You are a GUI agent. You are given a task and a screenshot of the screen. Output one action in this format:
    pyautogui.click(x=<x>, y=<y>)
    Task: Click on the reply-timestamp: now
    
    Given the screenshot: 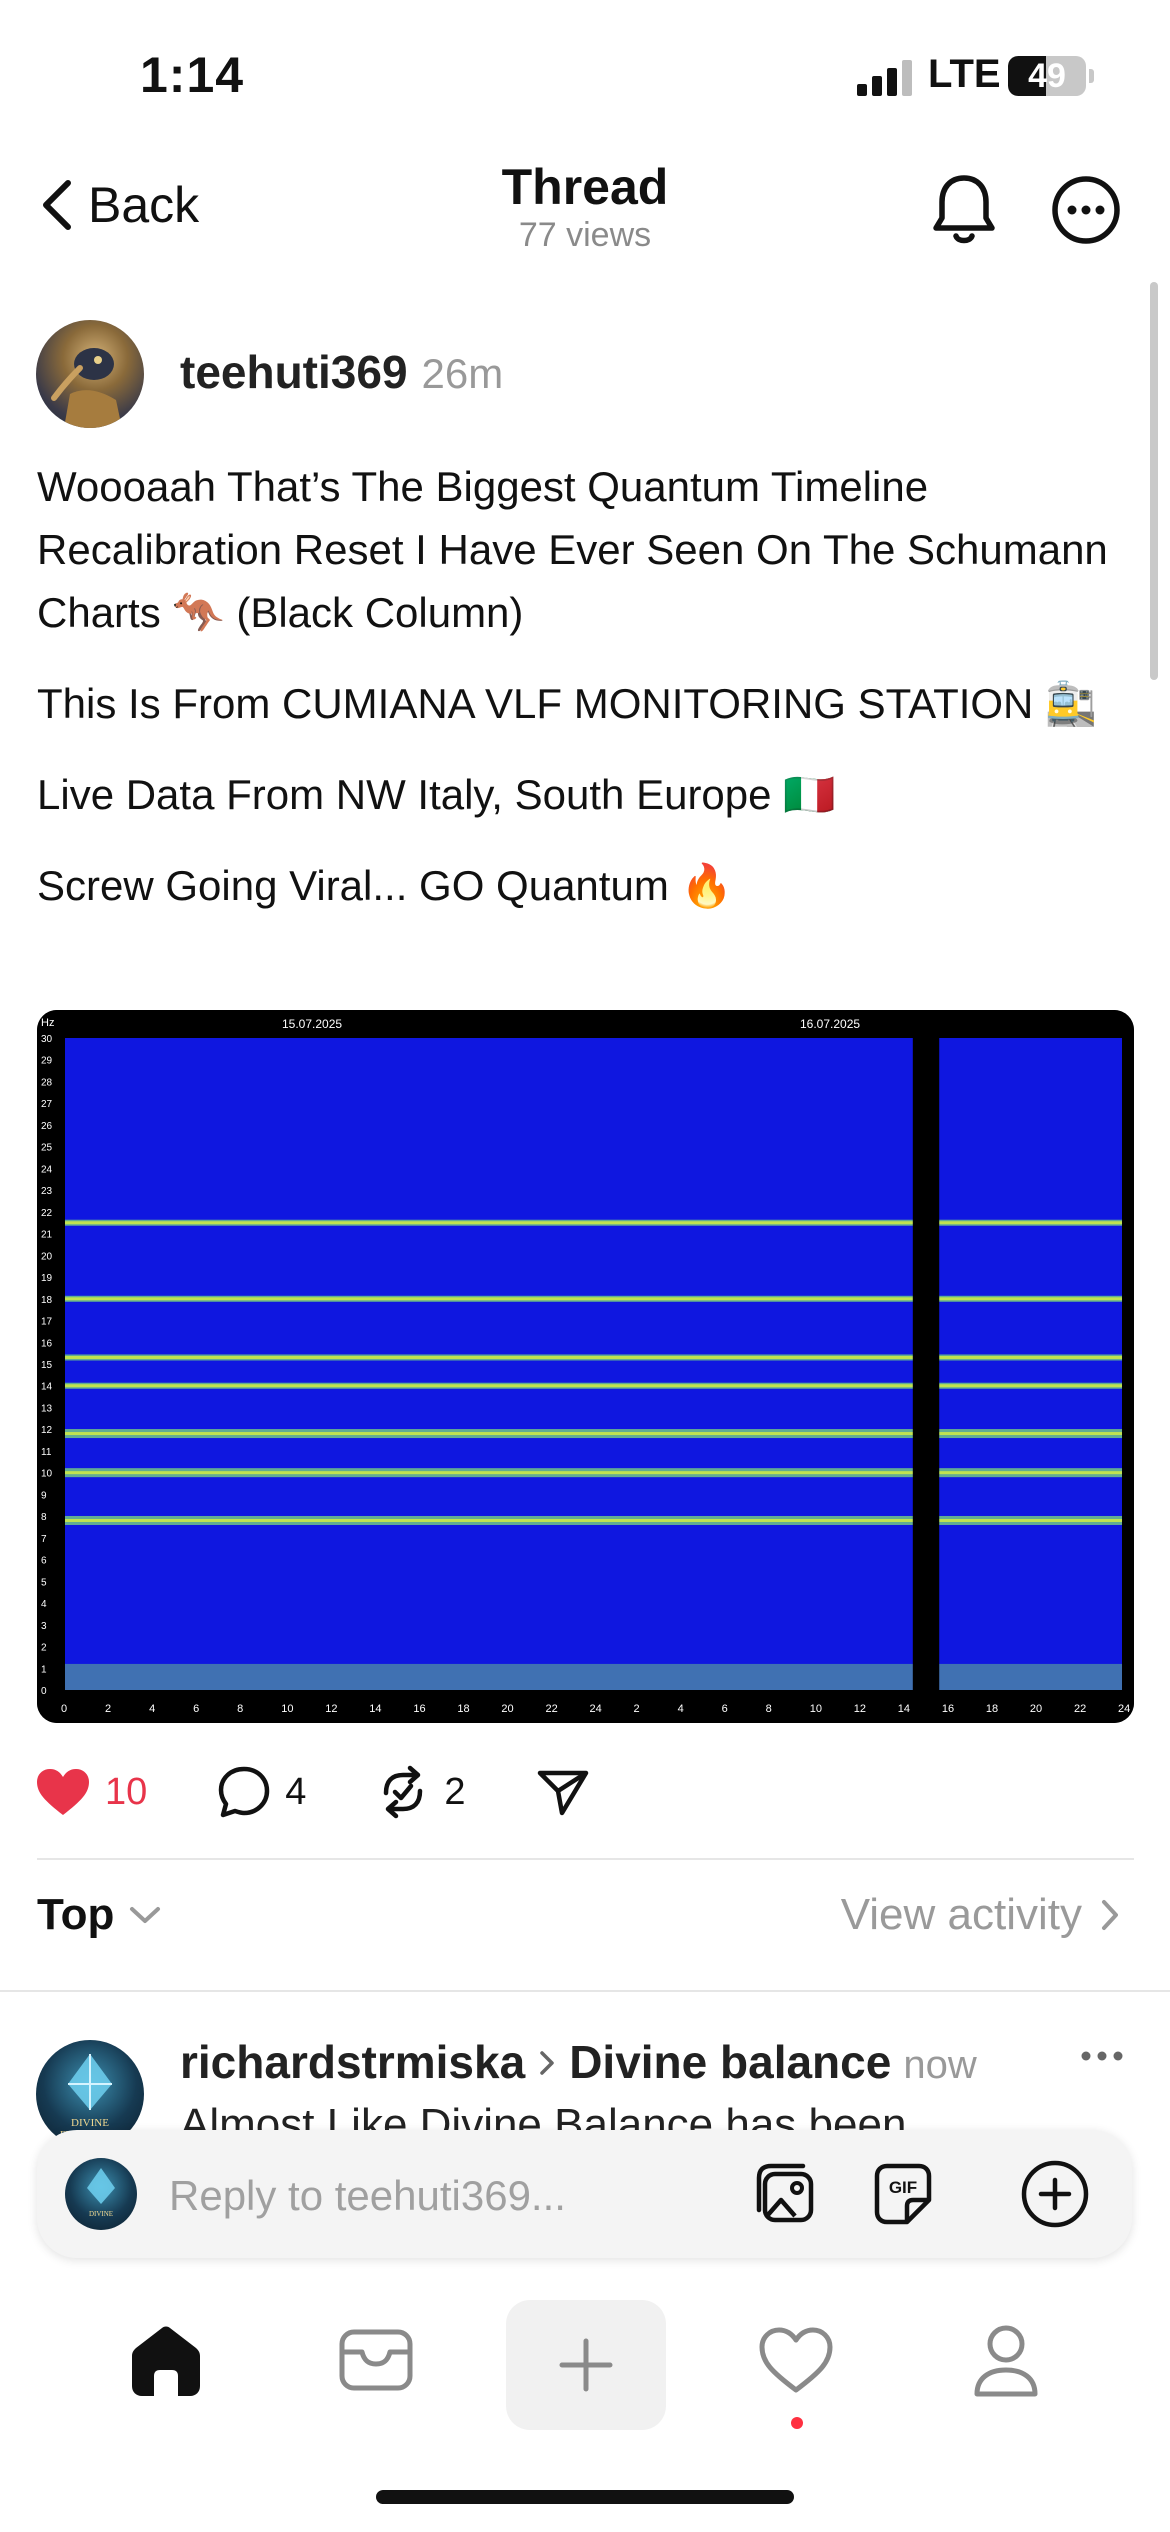 What is the action you would take?
    pyautogui.click(x=940, y=2065)
    